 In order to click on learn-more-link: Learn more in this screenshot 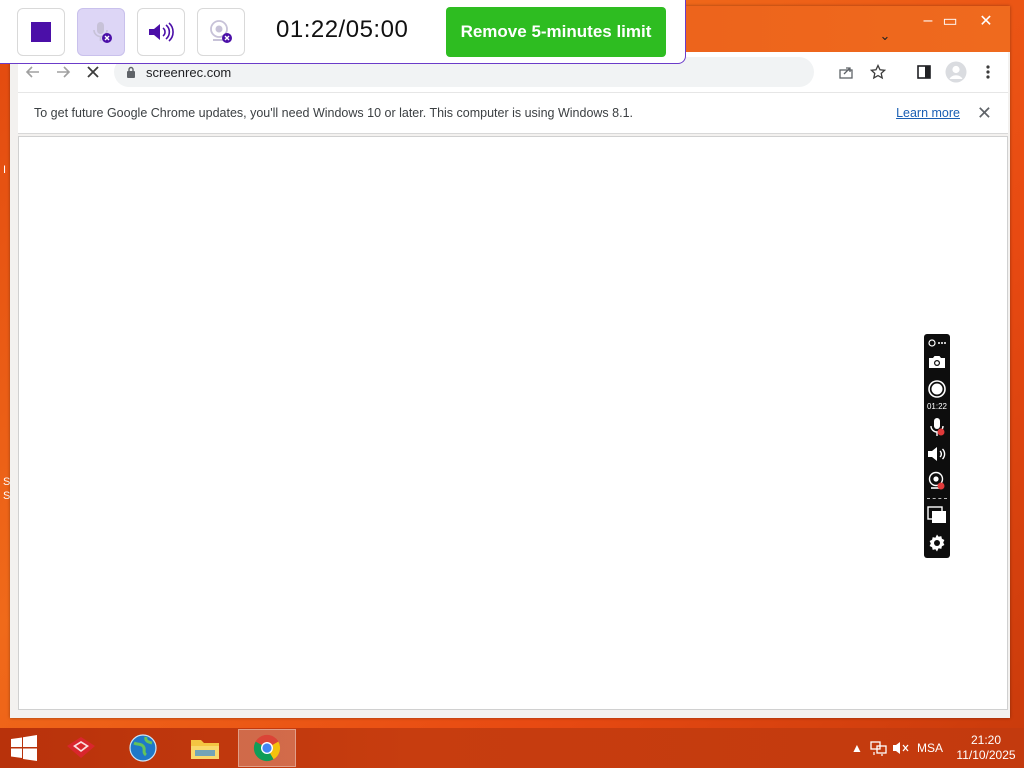, I will do `click(928, 113)`.